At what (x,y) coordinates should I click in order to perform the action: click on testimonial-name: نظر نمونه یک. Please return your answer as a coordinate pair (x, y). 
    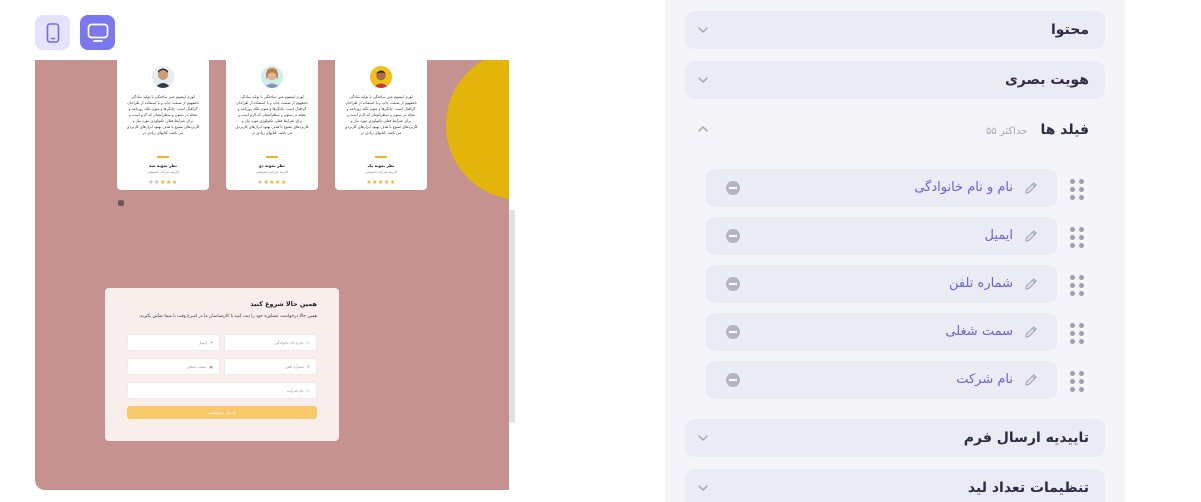
    Looking at the image, I should click on (381, 165).